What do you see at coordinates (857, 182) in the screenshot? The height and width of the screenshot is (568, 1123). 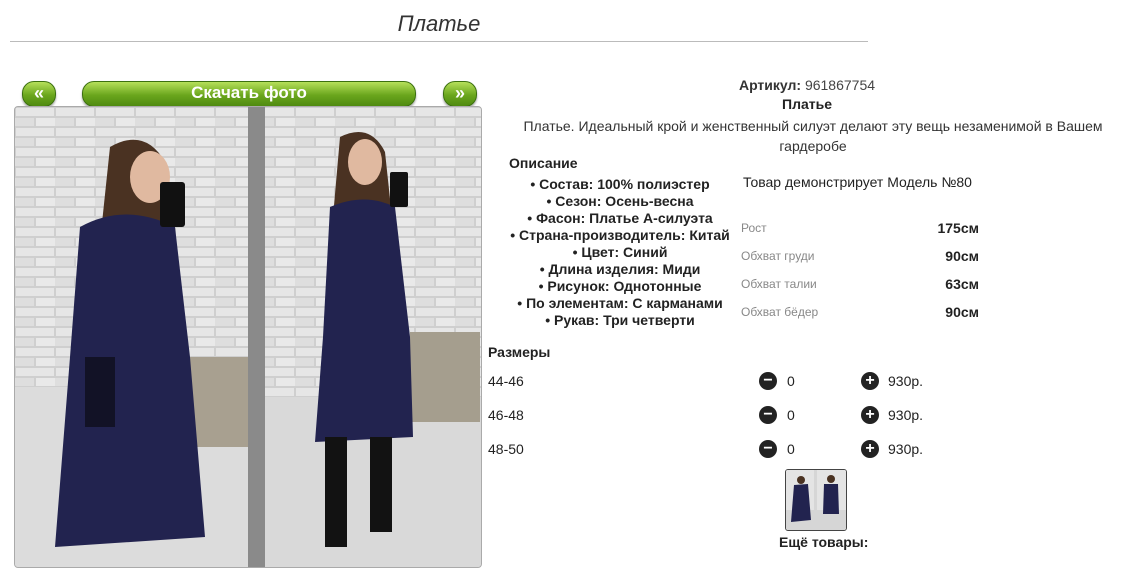 I see `model-note: Товар демонстрирует Модель №80` at bounding box center [857, 182].